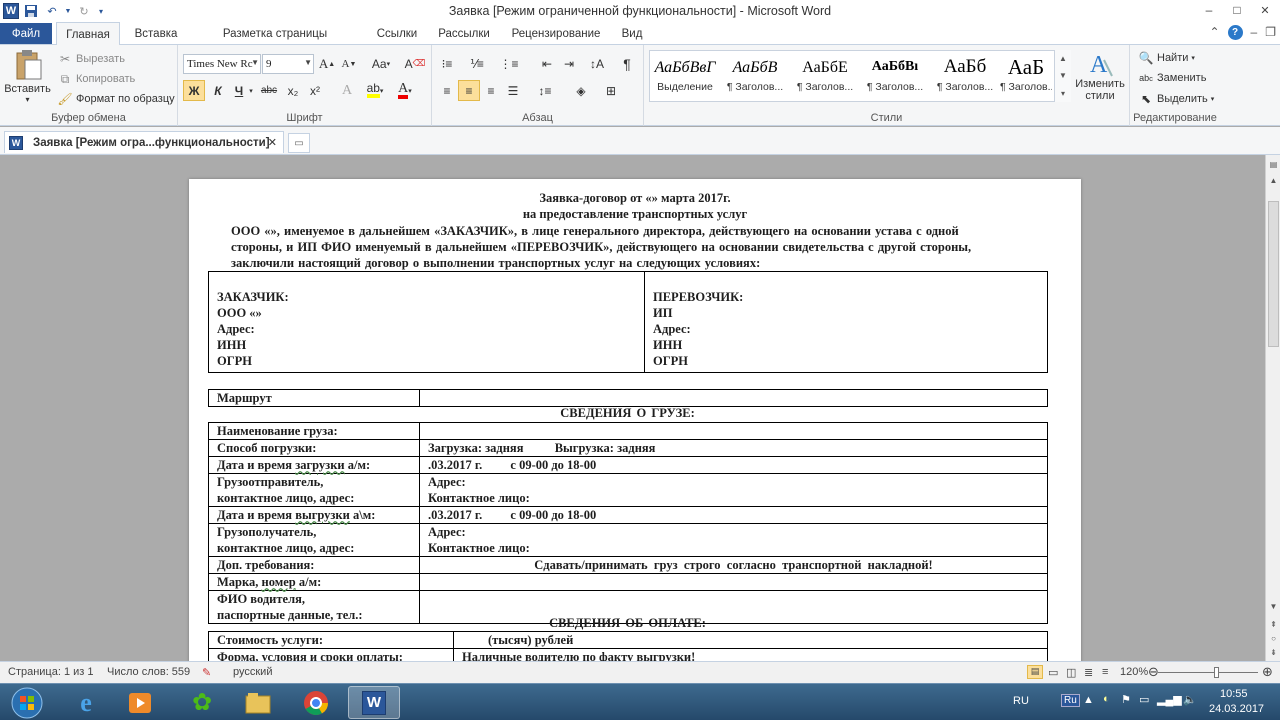 This screenshot has height=720, width=1280. Describe the element at coordinates (375, 90) in the screenshot. I see `highlight-icon: ab ▾` at that location.